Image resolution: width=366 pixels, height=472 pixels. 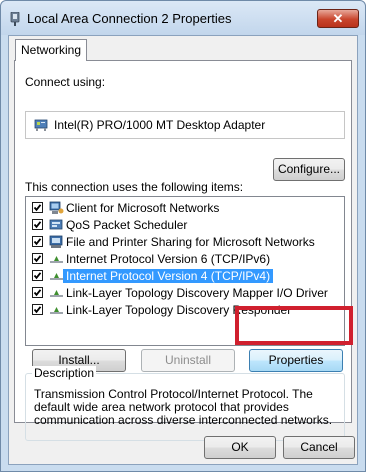 What do you see at coordinates (56, 241) in the screenshot?
I see `file-printer-sharing-icon` at bounding box center [56, 241].